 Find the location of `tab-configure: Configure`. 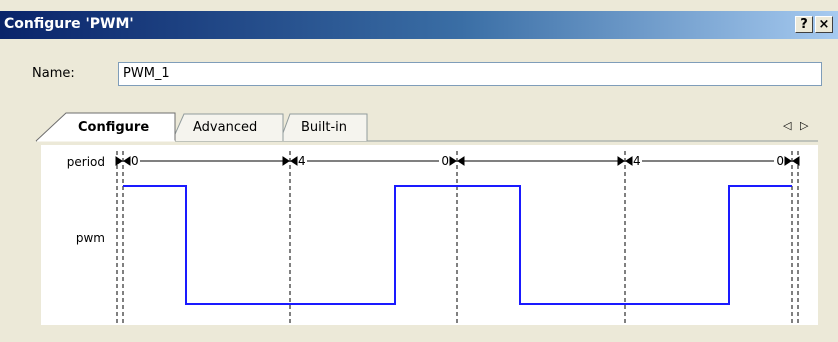

tab-configure: Configure is located at coordinates (113, 127).